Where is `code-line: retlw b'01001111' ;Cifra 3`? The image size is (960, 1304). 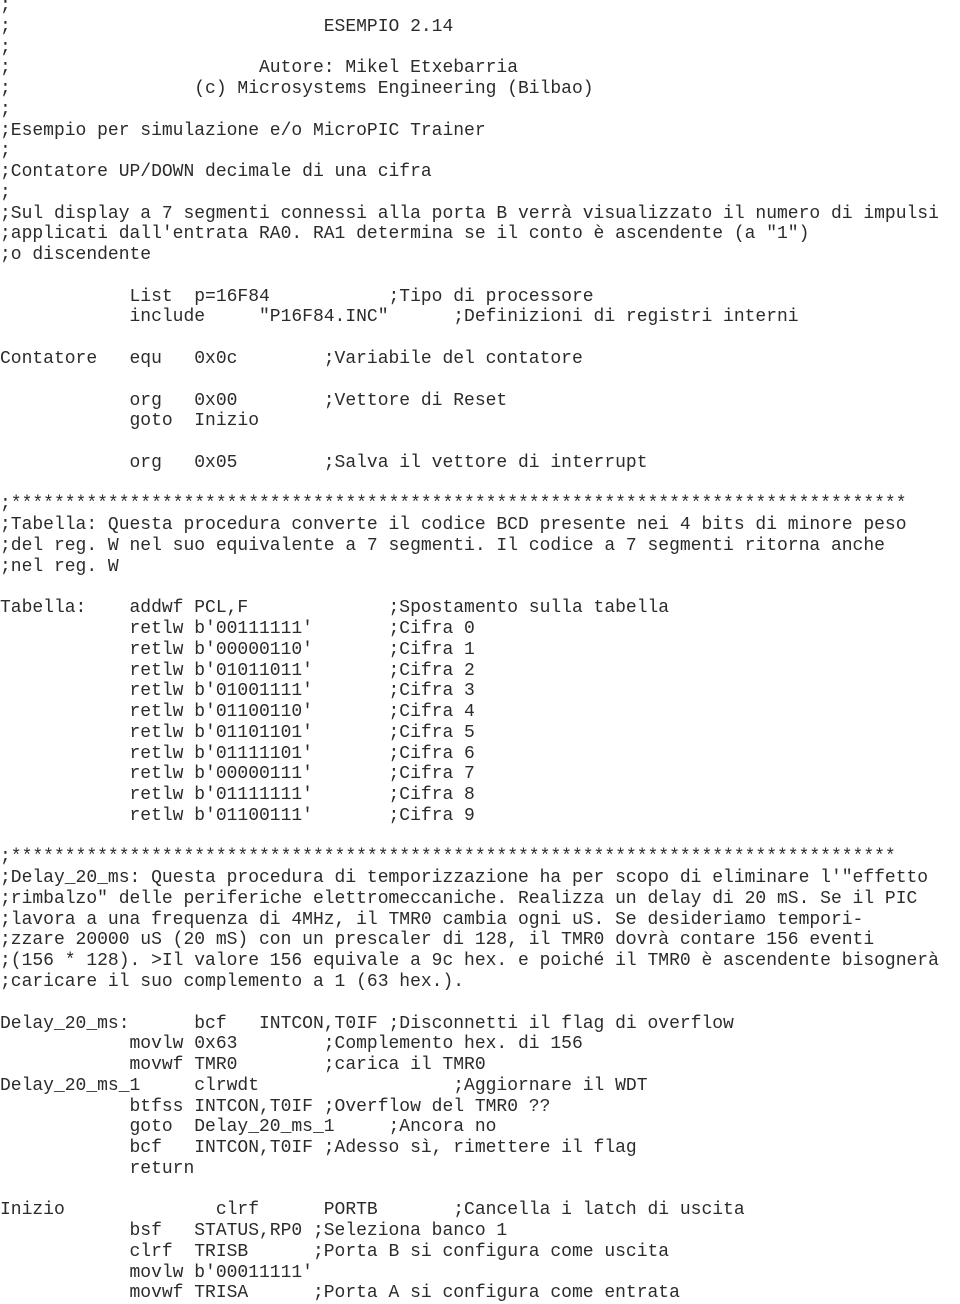 code-line: retlw b'01001111' ;Cifra 3 is located at coordinates (237, 691).